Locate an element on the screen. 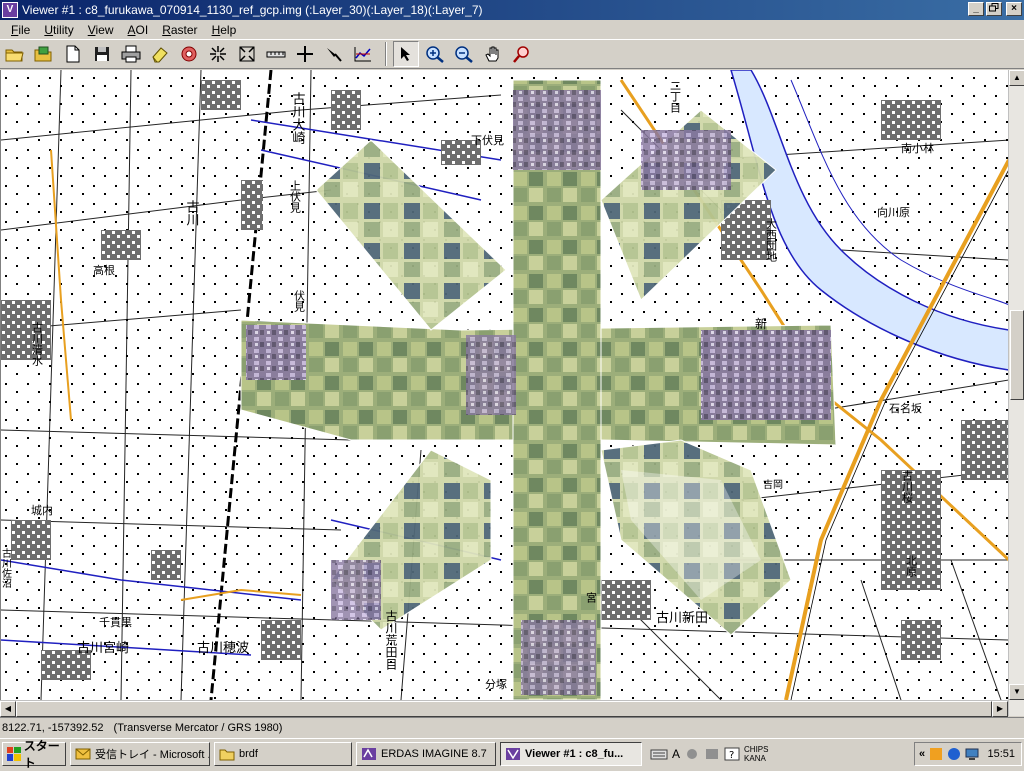 Image resolution: width=1024 pixels, height=771 pixels. help-icon: ? is located at coordinates (732, 754).